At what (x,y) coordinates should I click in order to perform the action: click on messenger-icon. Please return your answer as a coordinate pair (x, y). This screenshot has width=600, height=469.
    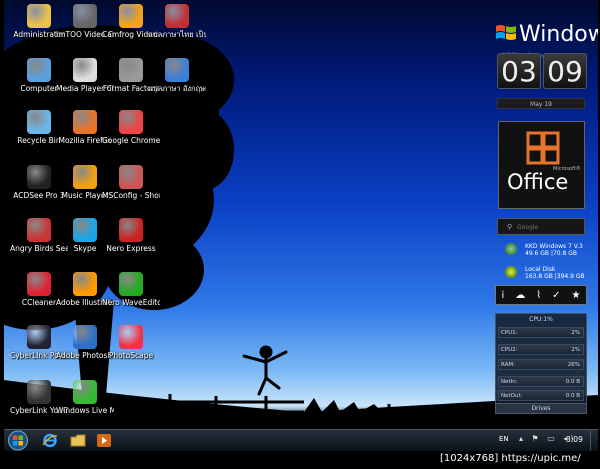
    Looking at the image, I should click on (85, 392).